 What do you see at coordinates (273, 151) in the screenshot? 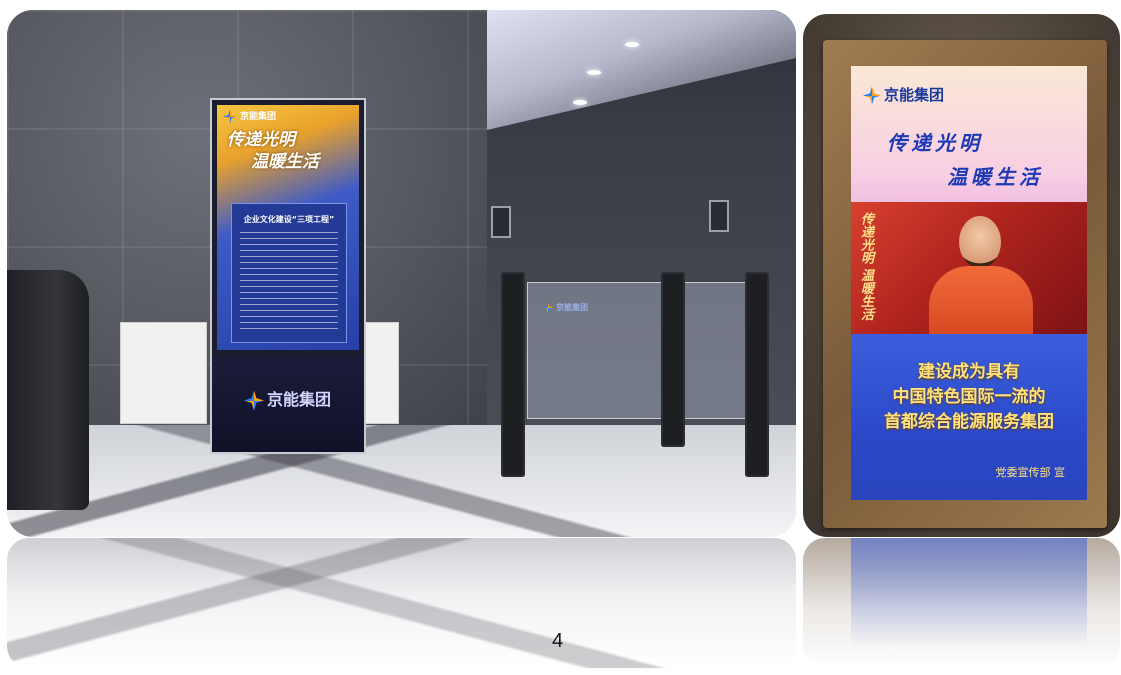
I see `banner-calligraphy: 传递光明 温暖生活` at bounding box center [273, 151].